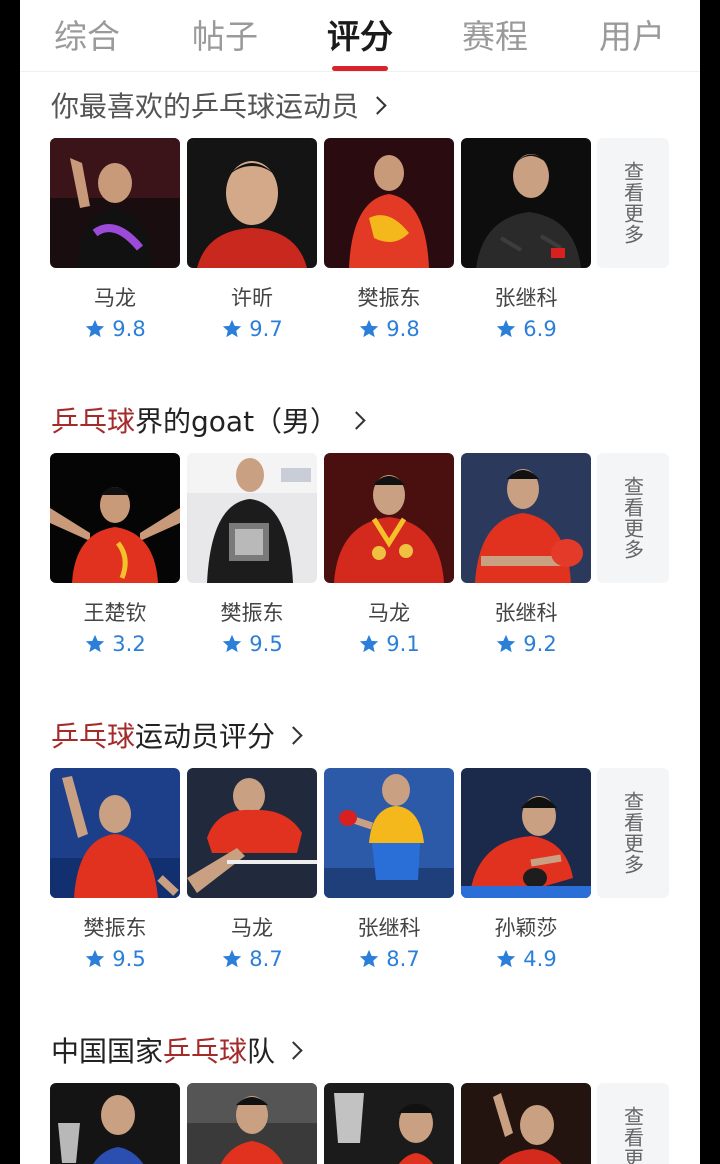 The height and width of the screenshot is (1164, 720). I want to click on player-card: 许昕 9.7, so click(252, 241).